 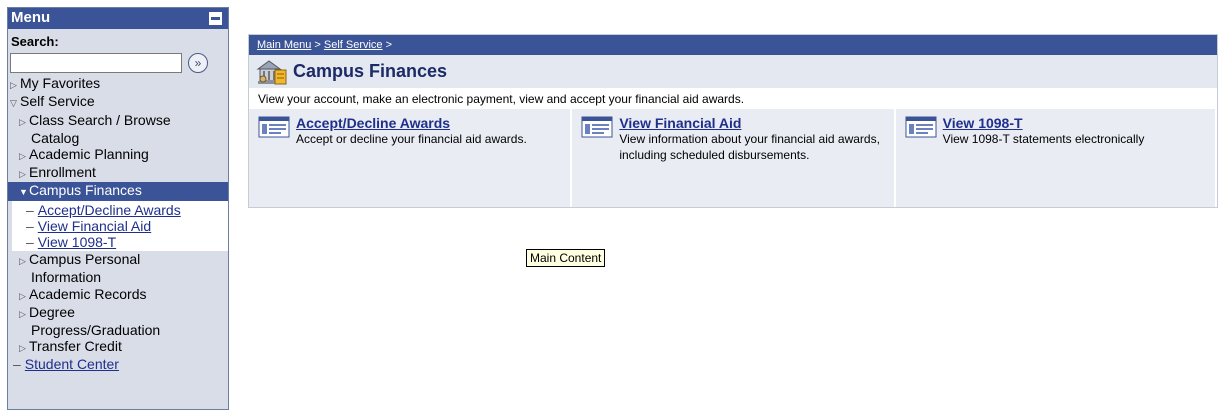 What do you see at coordinates (75, 346) in the screenshot?
I see `menu-item-label: Transfer Credit` at bounding box center [75, 346].